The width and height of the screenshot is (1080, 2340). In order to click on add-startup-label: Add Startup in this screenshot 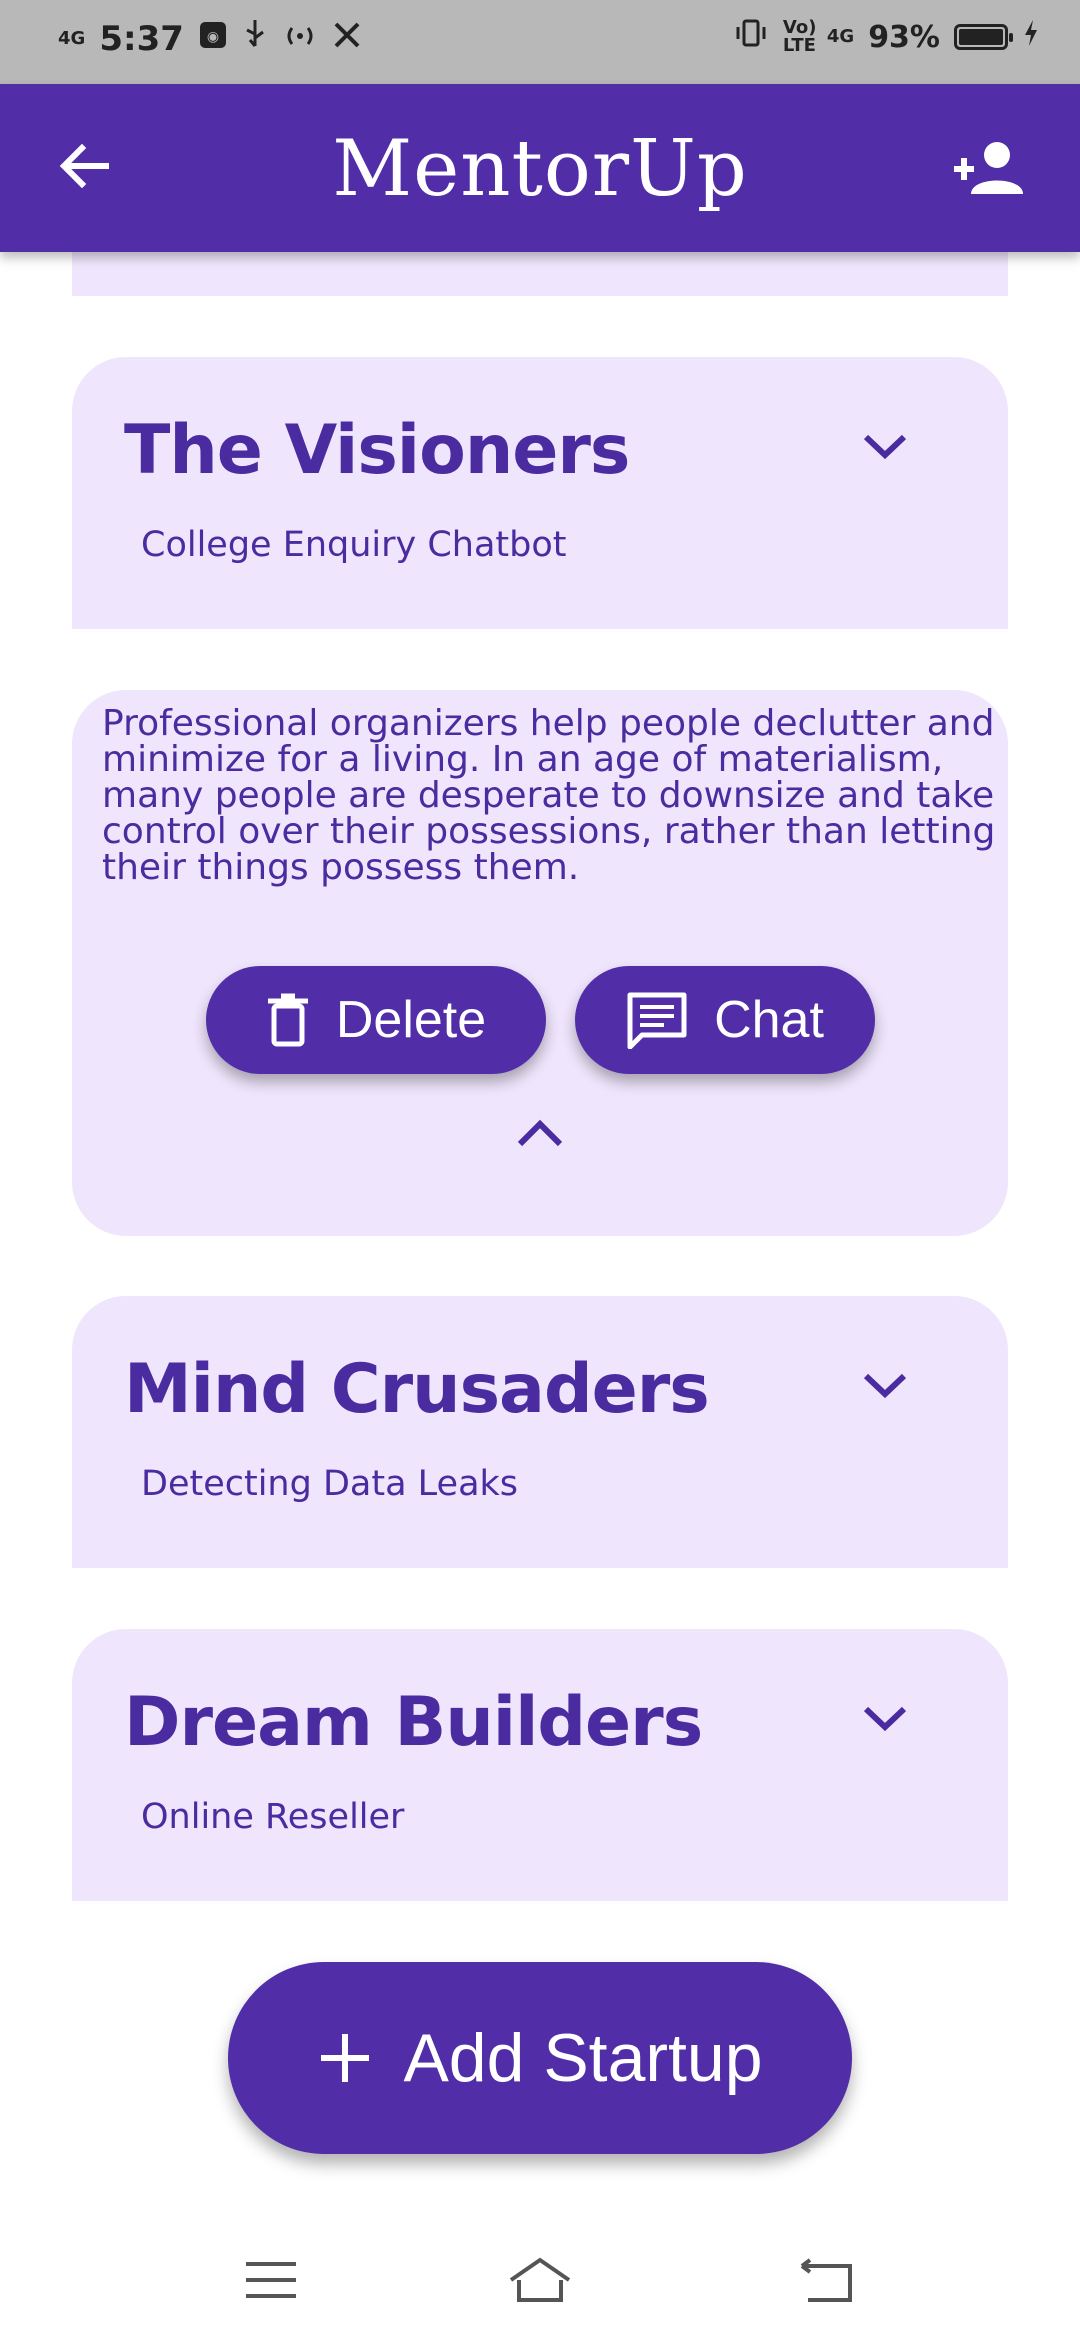, I will do `click(583, 2058)`.